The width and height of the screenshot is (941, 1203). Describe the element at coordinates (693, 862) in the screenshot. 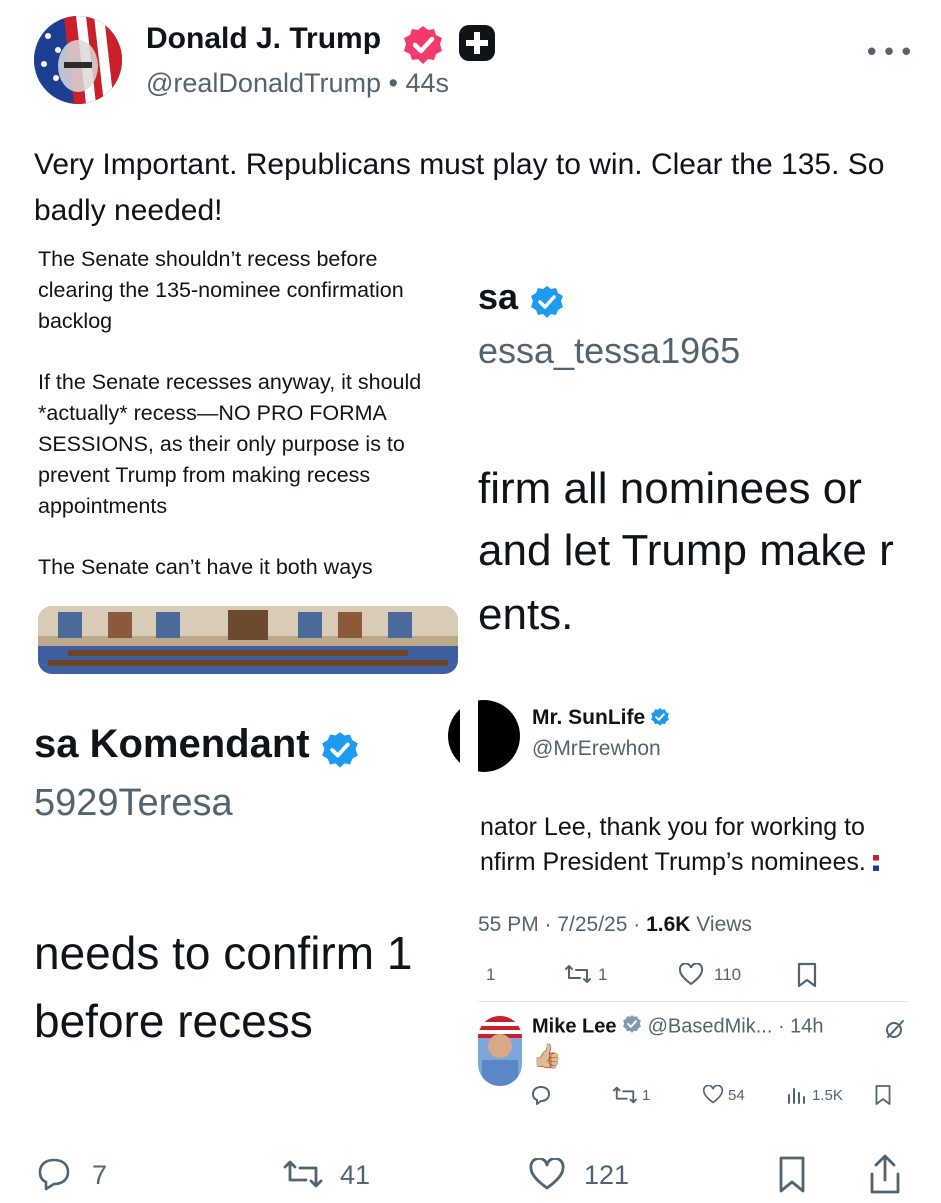

I see `sunlife-line-2: nfirm President Trump’s nominees.` at that location.